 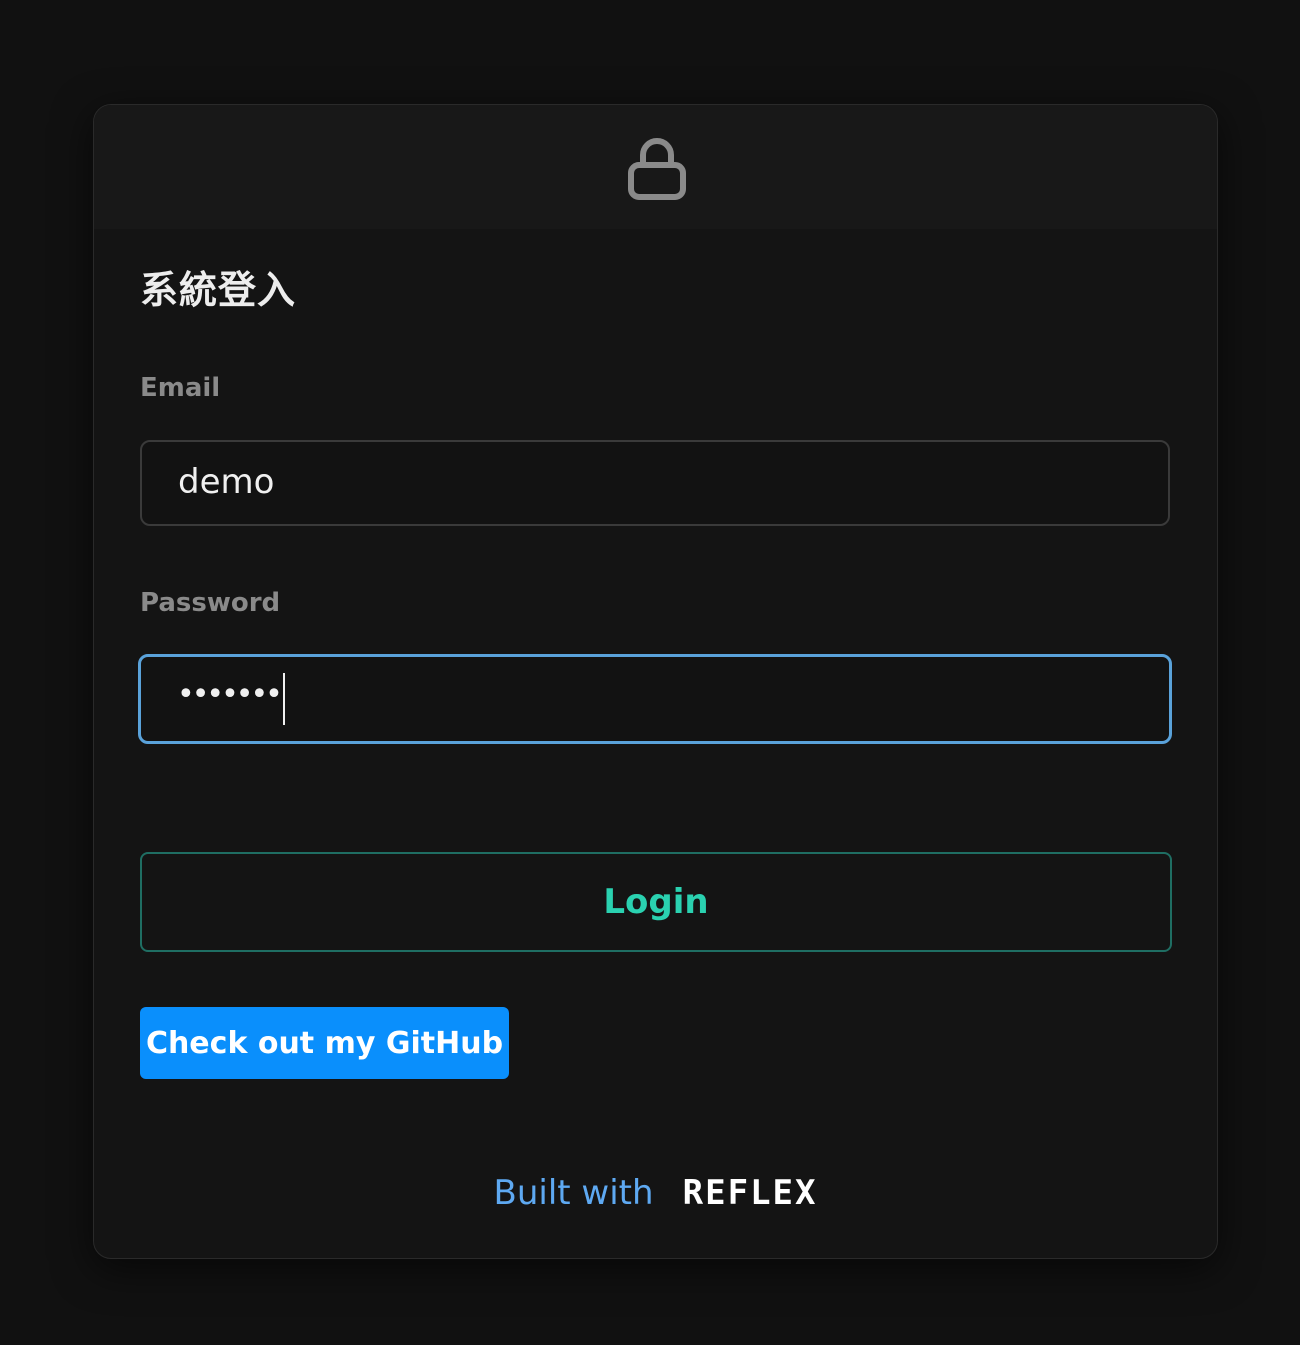 I want to click on built-with-link: Built with, so click(x=574, y=1193).